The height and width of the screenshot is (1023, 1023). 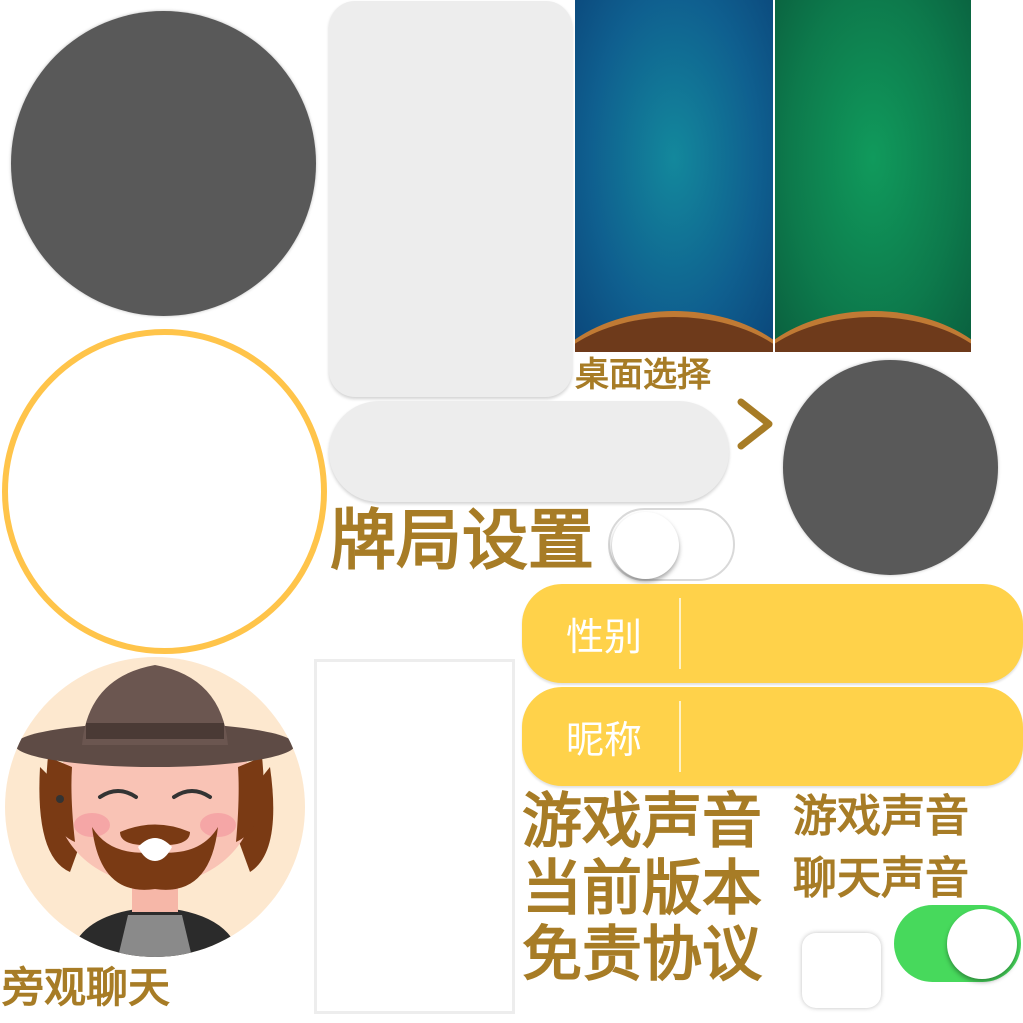 I want to click on chat-sound-toggle, so click(x=957, y=943).